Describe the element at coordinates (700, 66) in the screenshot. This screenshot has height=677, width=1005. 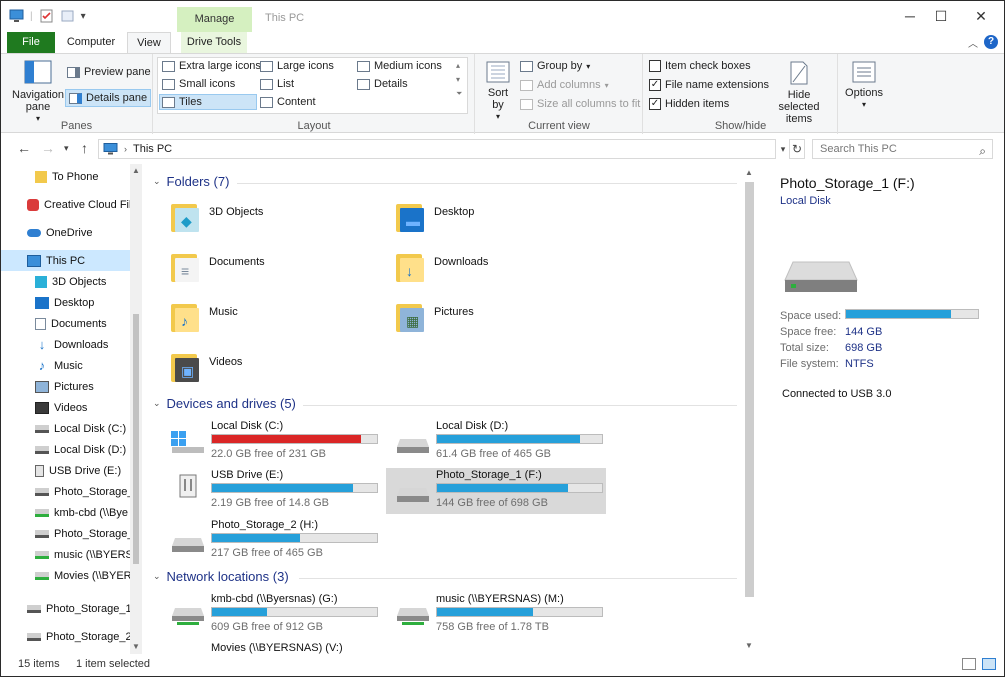
I see `item-check-boxes-checkbox: Item check boxes` at that location.